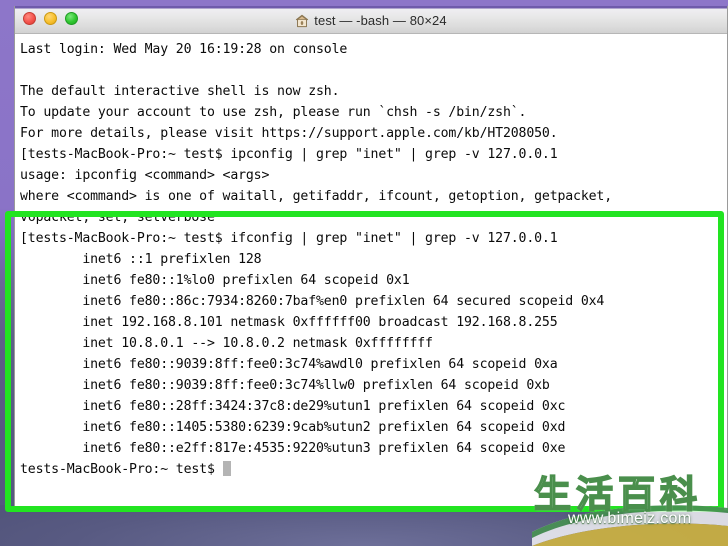 Image resolution: width=728 pixels, height=546 pixels. Describe the element at coordinates (117, 217) in the screenshot. I see `terminal-line: v6packet, set, setverbose` at that location.